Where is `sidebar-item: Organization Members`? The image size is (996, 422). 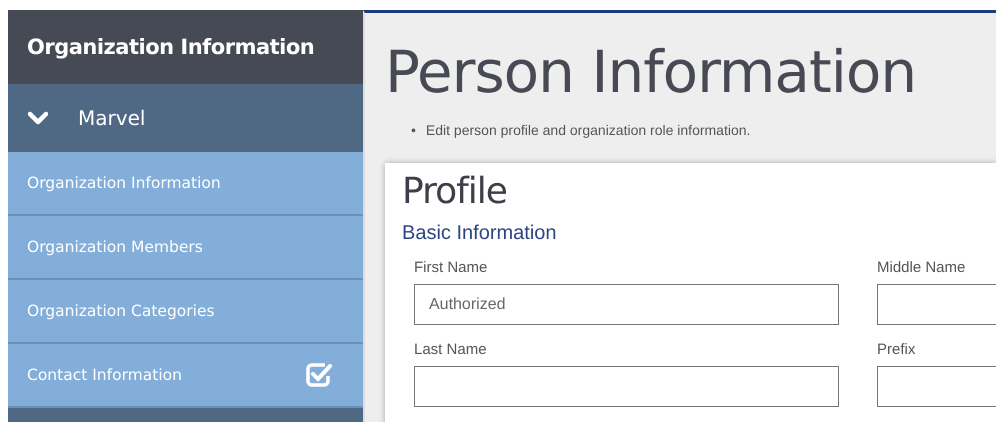
sidebar-item: Organization Members is located at coordinates (185, 248).